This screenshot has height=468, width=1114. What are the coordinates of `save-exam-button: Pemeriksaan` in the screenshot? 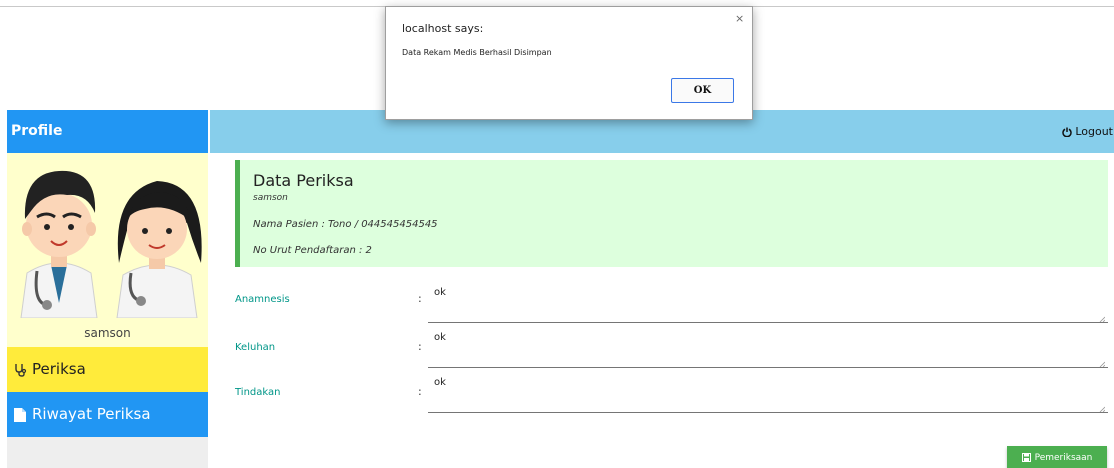 It's located at (1057, 457).